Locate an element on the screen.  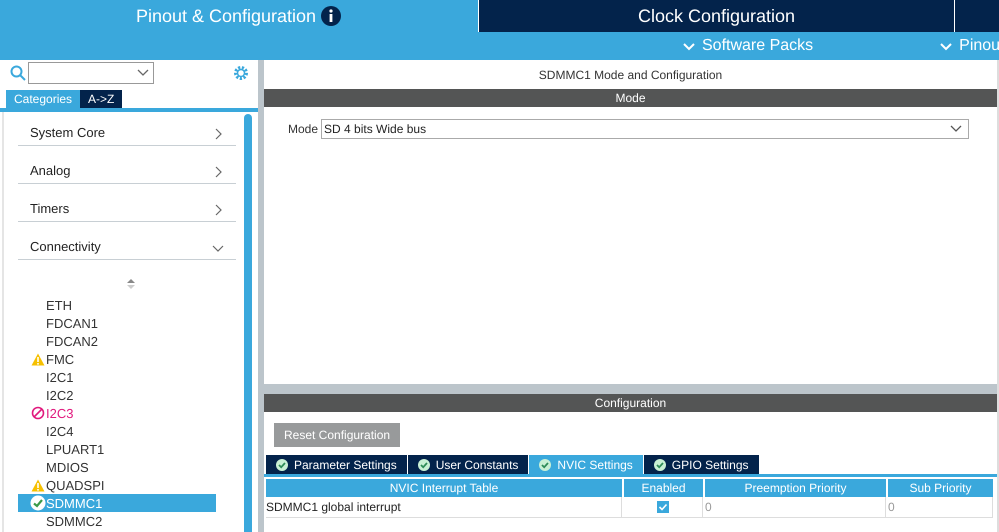
peripheral-item: LPUART1 is located at coordinates (117, 449).